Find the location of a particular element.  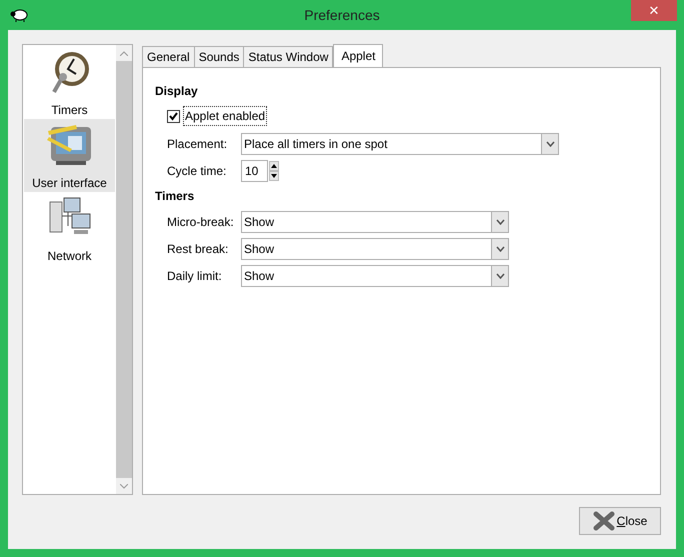

spin-up-icon is located at coordinates (274, 166).